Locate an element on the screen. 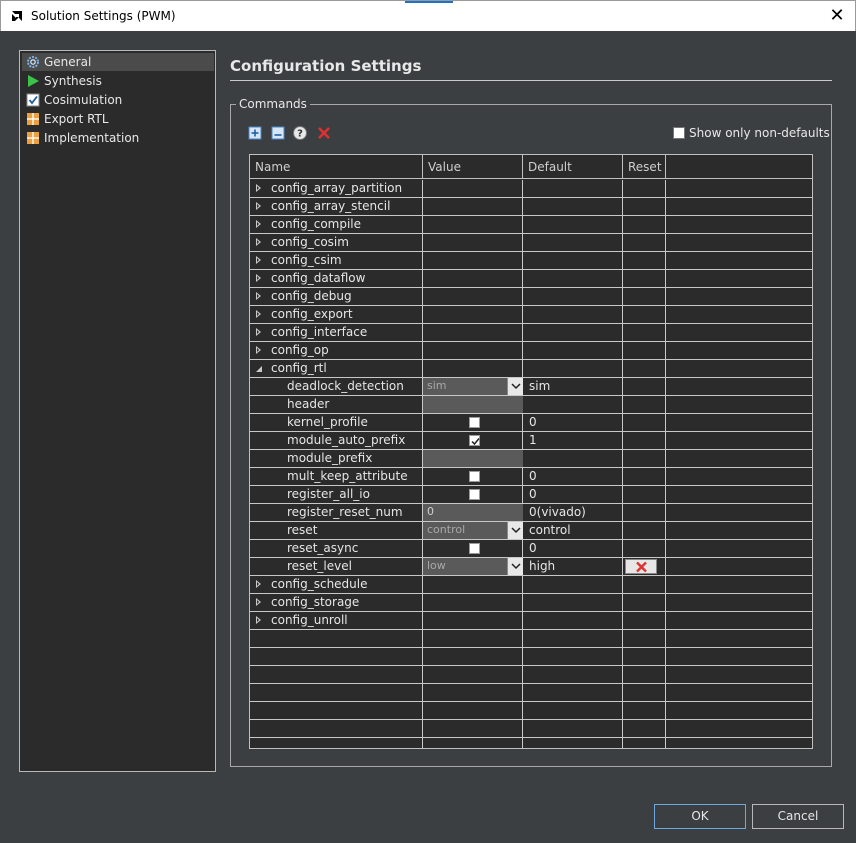  table-row: reset_async 0 is located at coordinates (531, 549).